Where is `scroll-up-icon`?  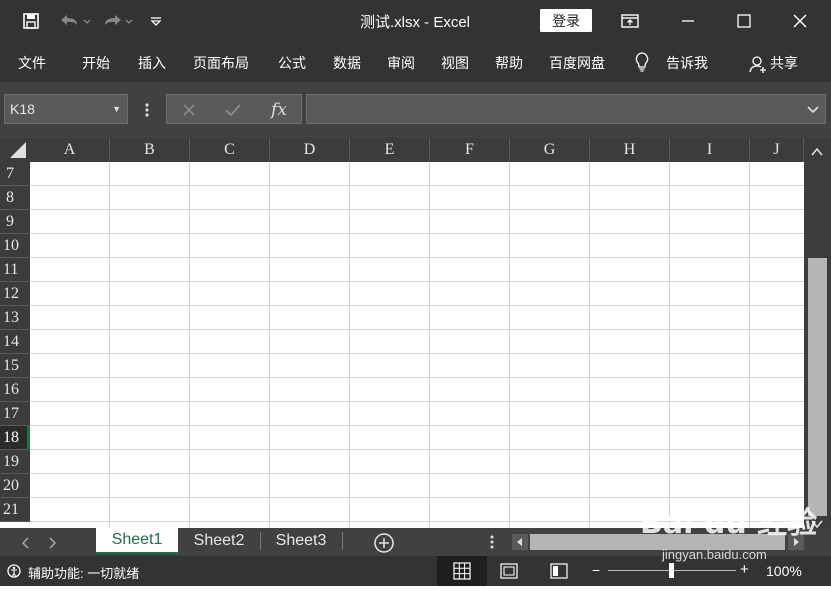
scroll-up-icon is located at coordinates (817, 153).